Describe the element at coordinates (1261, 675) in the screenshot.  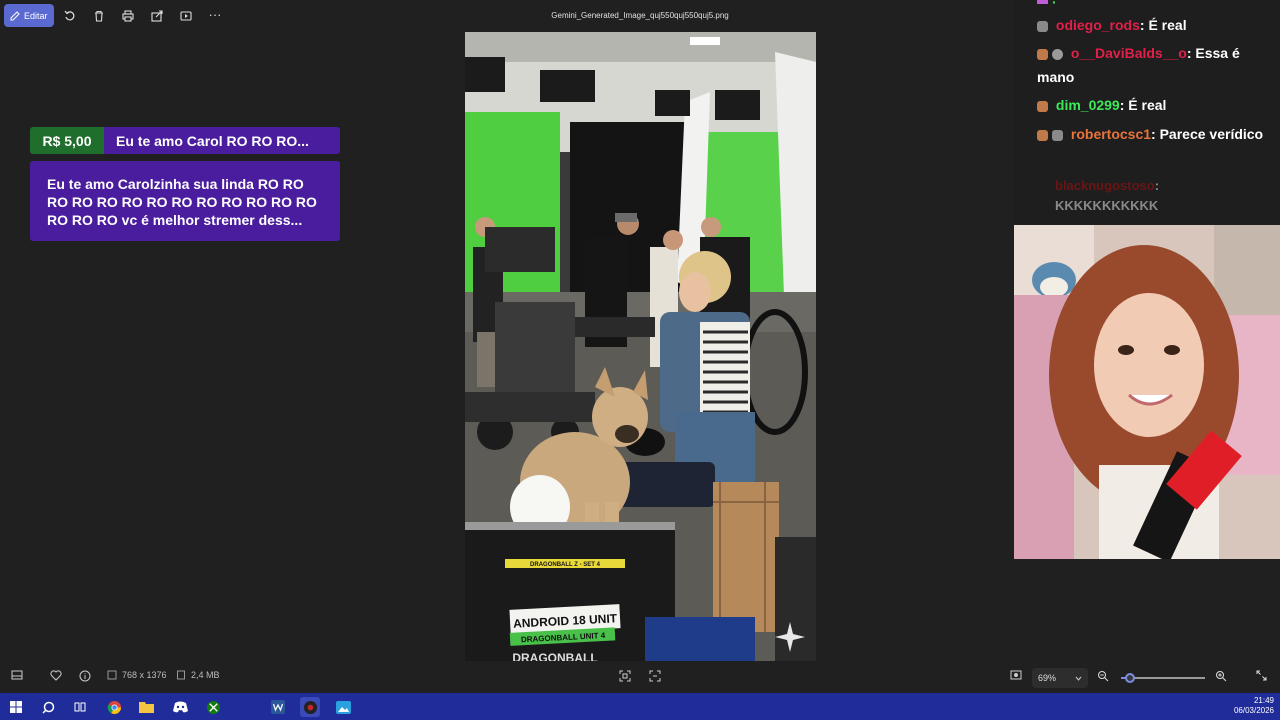
I see `fullscreen-icon` at that location.